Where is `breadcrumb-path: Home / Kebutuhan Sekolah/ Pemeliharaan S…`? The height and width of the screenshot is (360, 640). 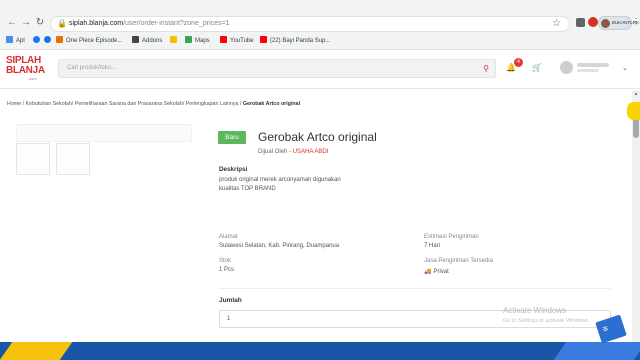
breadcrumb-path: Home / Kebutuhan Sekolah/ Pemeliharaan S… is located at coordinates (125, 104).